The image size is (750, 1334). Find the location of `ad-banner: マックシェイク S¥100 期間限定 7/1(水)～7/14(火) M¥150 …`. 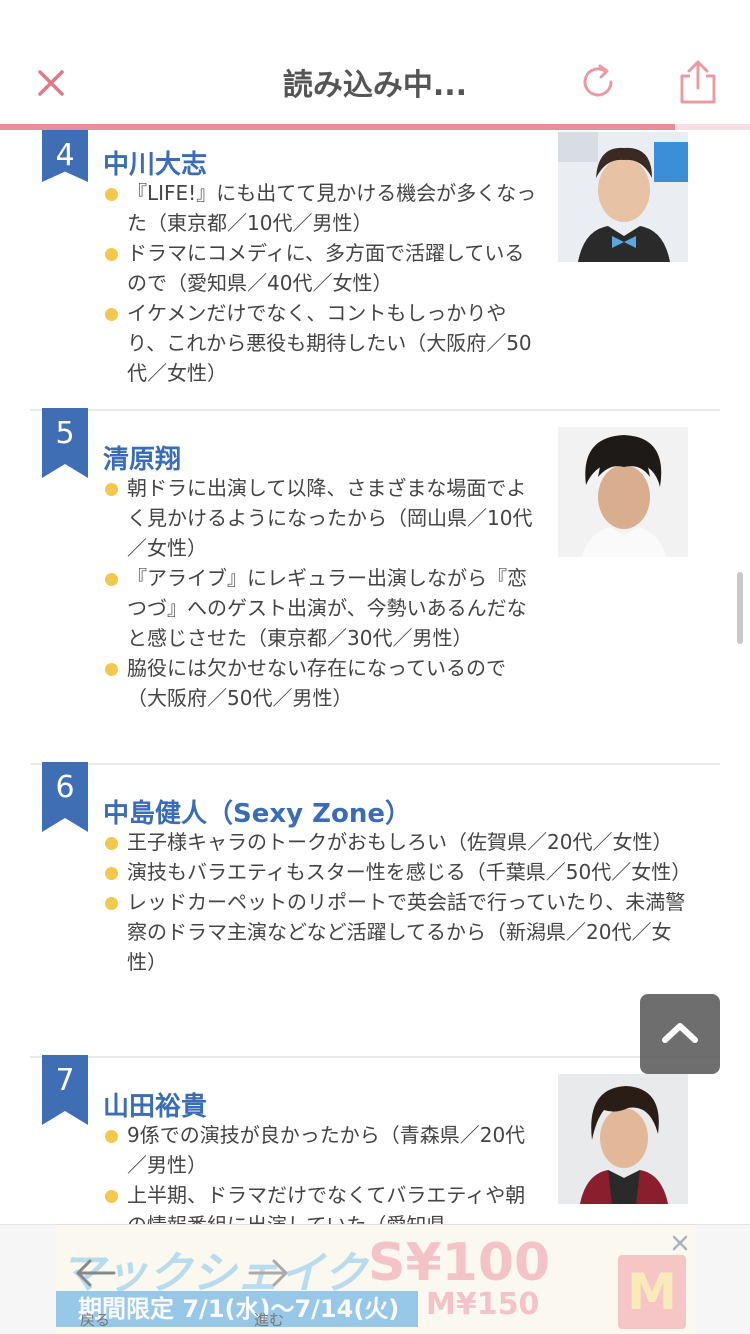

ad-banner: マックシェイク S¥100 期間限定 7/1(水)～7/14(火) M¥150 … is located at coordinates (376, 1279).